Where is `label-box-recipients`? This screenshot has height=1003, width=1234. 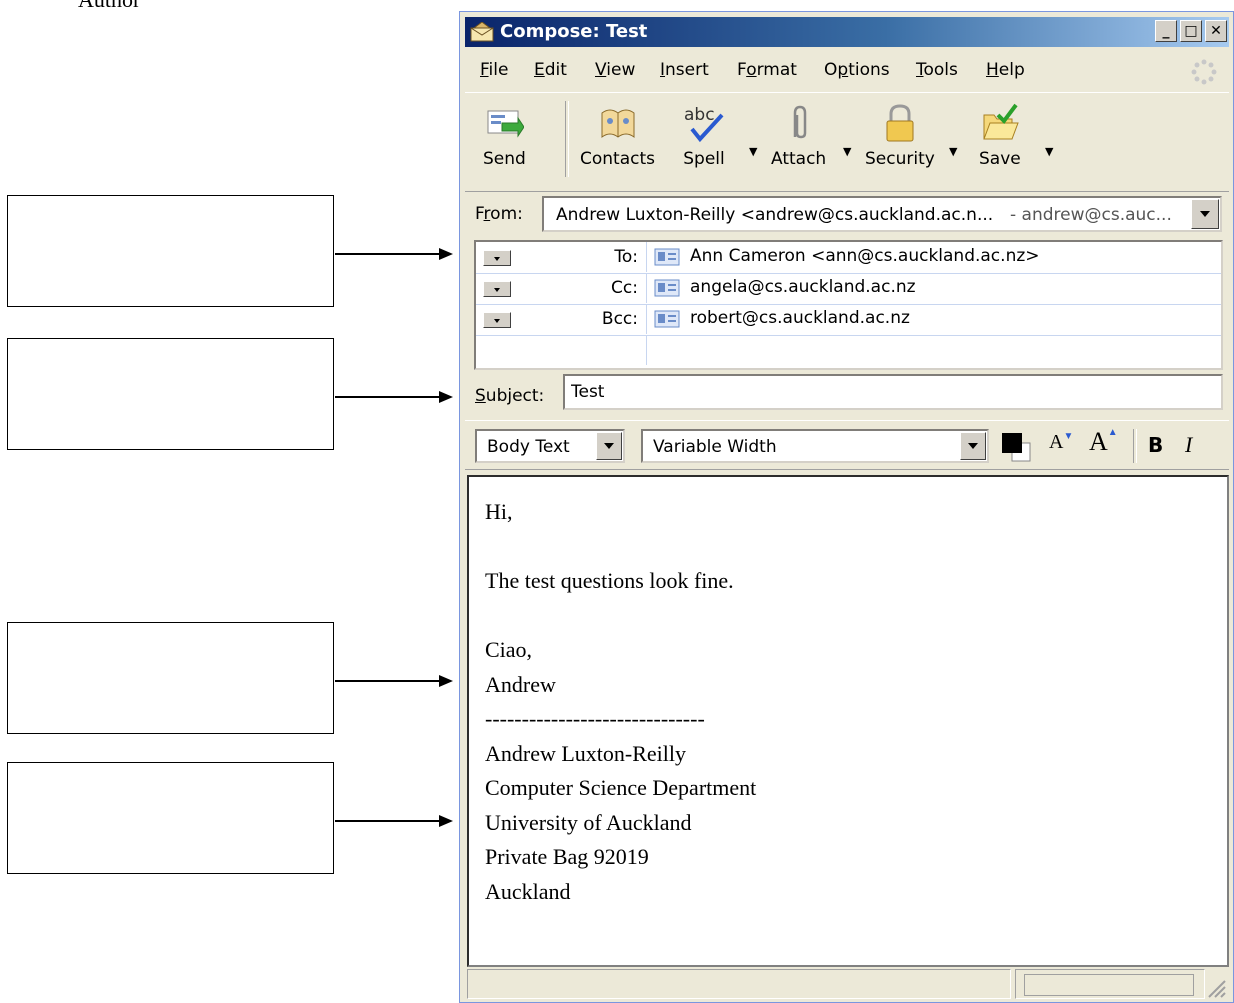
label-box-recipients is located at coordinates (170, 251).